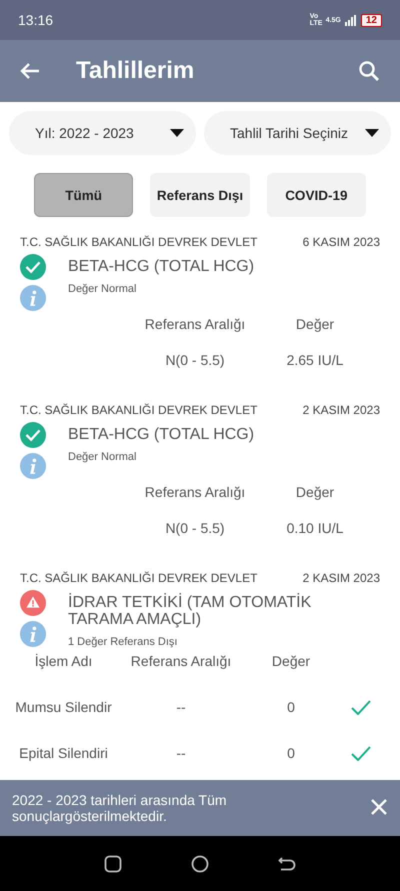 This screenshot has width=400, height=891. Describe the element at coordinates (200, 195) in the screenshot. I see `filter-chip: Referans Dışı` at that location.